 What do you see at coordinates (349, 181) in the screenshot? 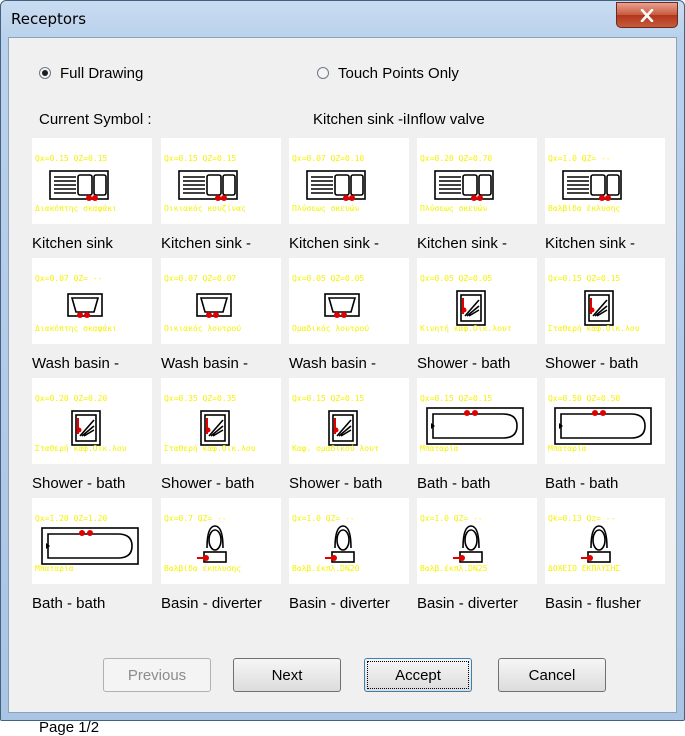
I see `symbol-thumbnail: Qx=0.07 QZ=0.10 Πλύσεως σκευών` at bounding box center [349, 181].